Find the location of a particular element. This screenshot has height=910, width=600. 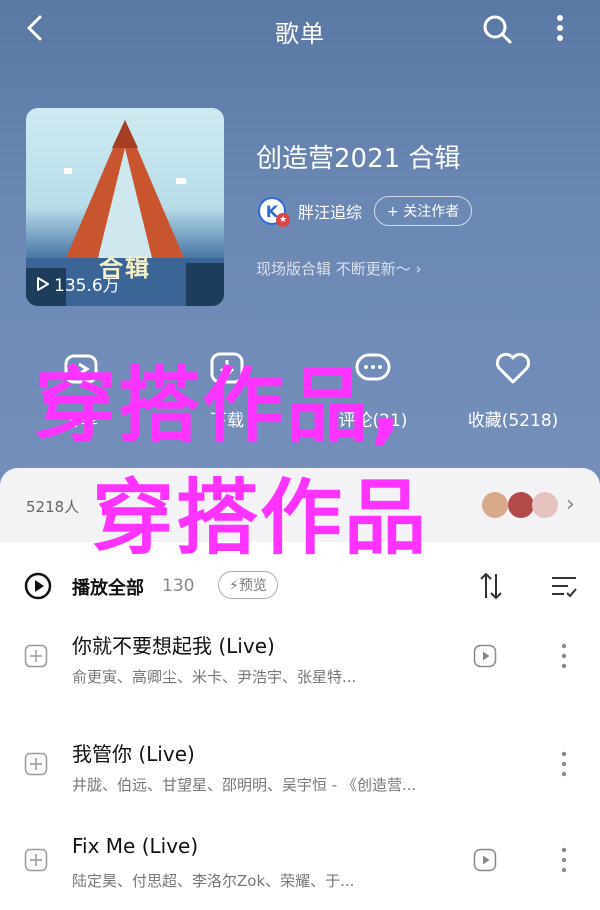

subscribers-count: 5218人 is located at coordinates (53, 507).